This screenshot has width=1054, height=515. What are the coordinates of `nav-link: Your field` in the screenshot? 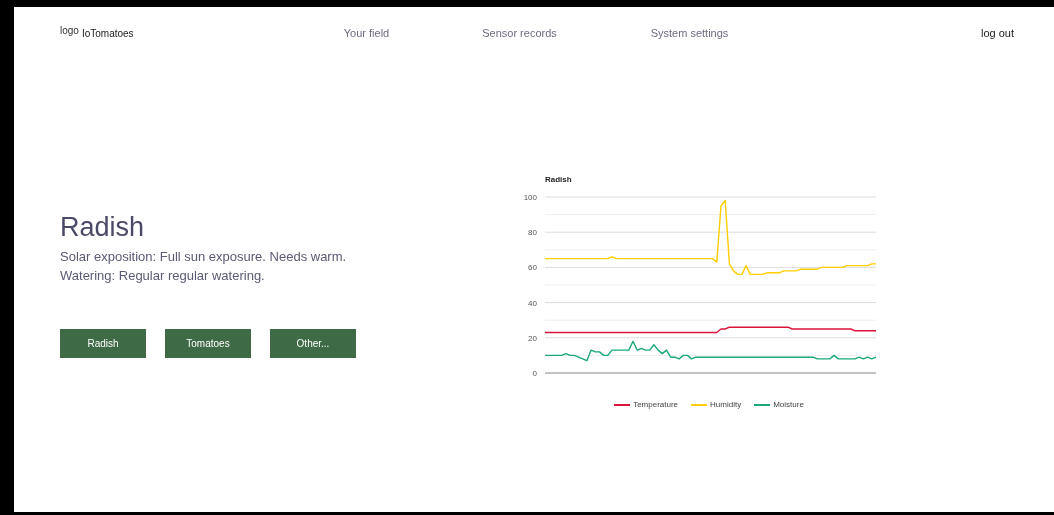 It's located at (366, 33).